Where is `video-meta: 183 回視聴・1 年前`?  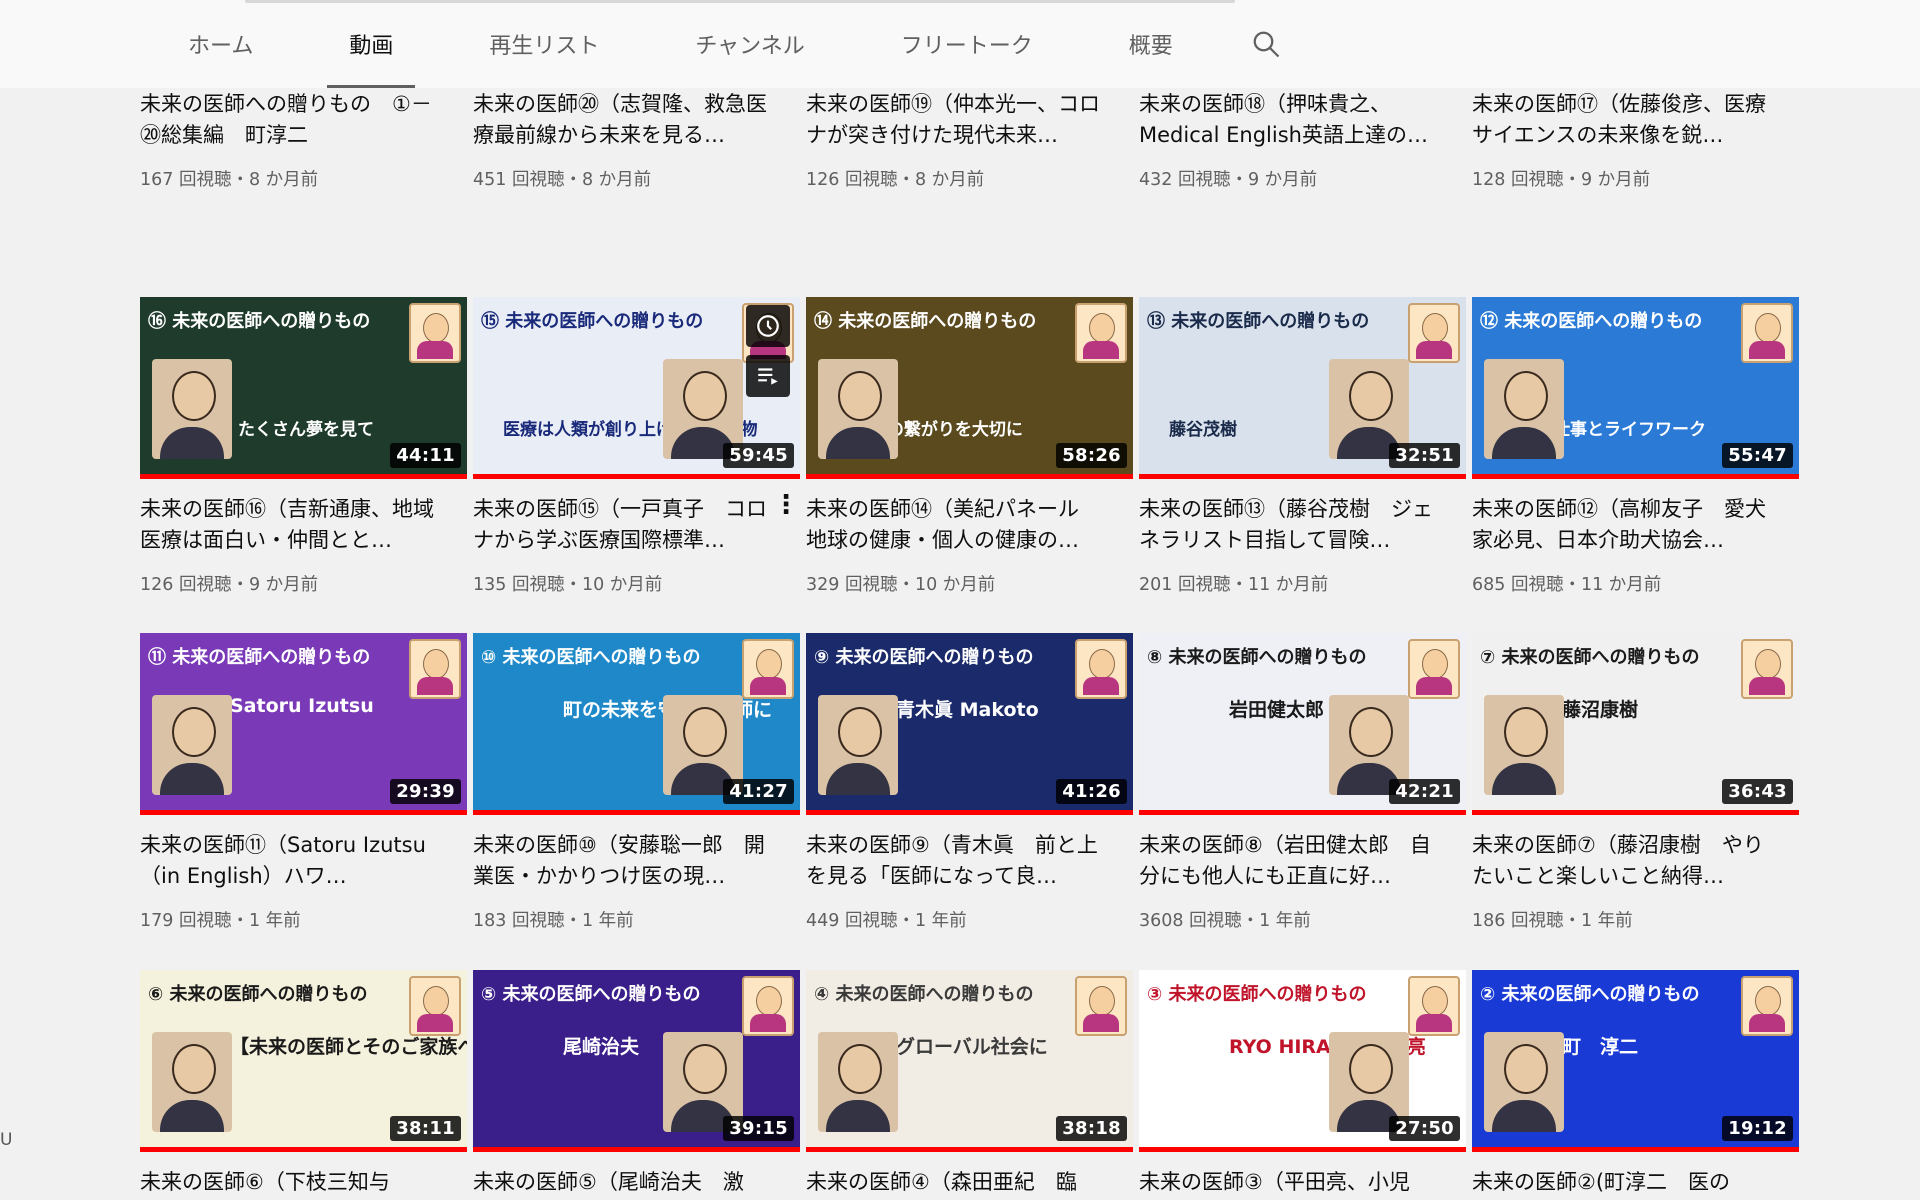
video-meta: 183 回視聴・1 年前 is located at coordinates (553, 921).